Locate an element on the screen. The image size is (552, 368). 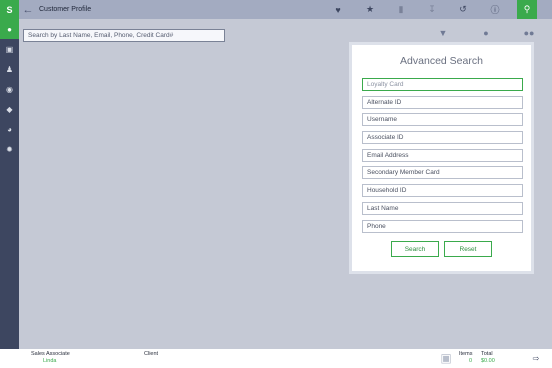
sidebar-item-cart: ▣ is located at coordinates (9, 49).